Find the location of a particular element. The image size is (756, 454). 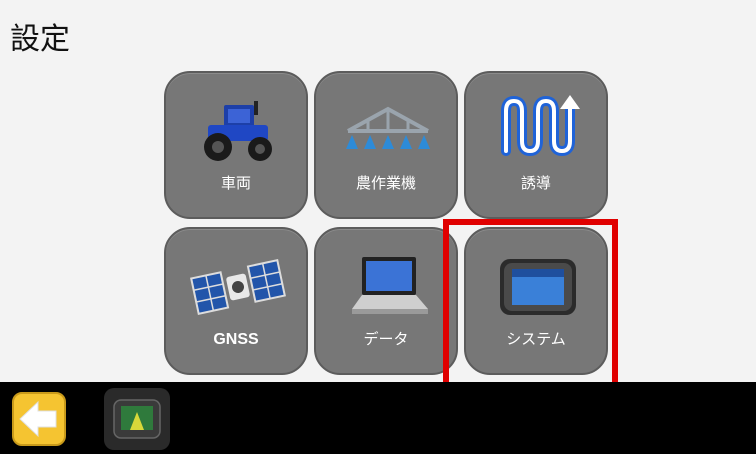

tile-vehicle: 車両 is located at coordinates (236, 145).